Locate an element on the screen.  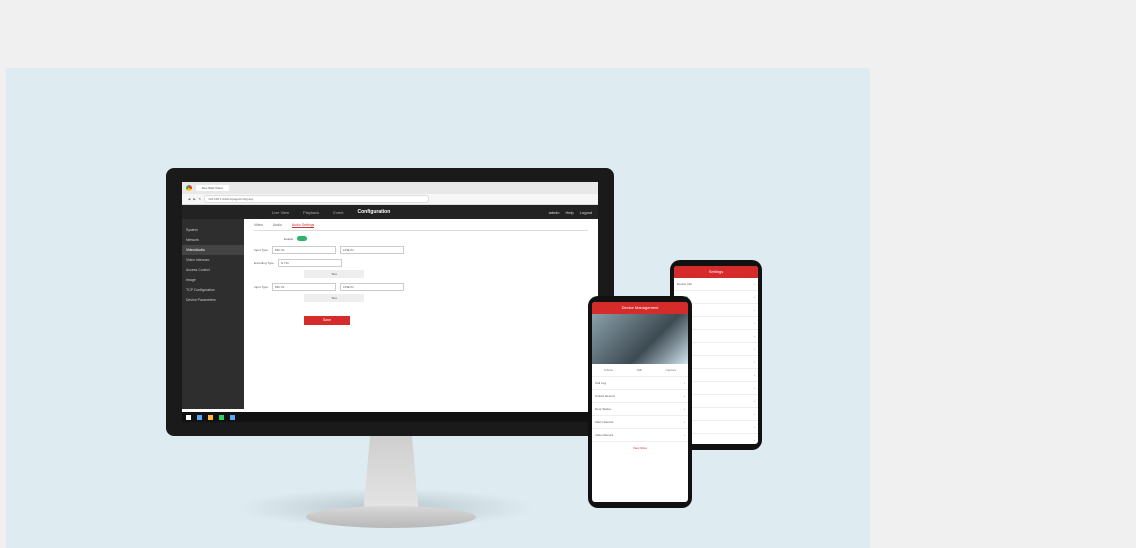
tab-audio: Audio is located at coordinates (277, 225).